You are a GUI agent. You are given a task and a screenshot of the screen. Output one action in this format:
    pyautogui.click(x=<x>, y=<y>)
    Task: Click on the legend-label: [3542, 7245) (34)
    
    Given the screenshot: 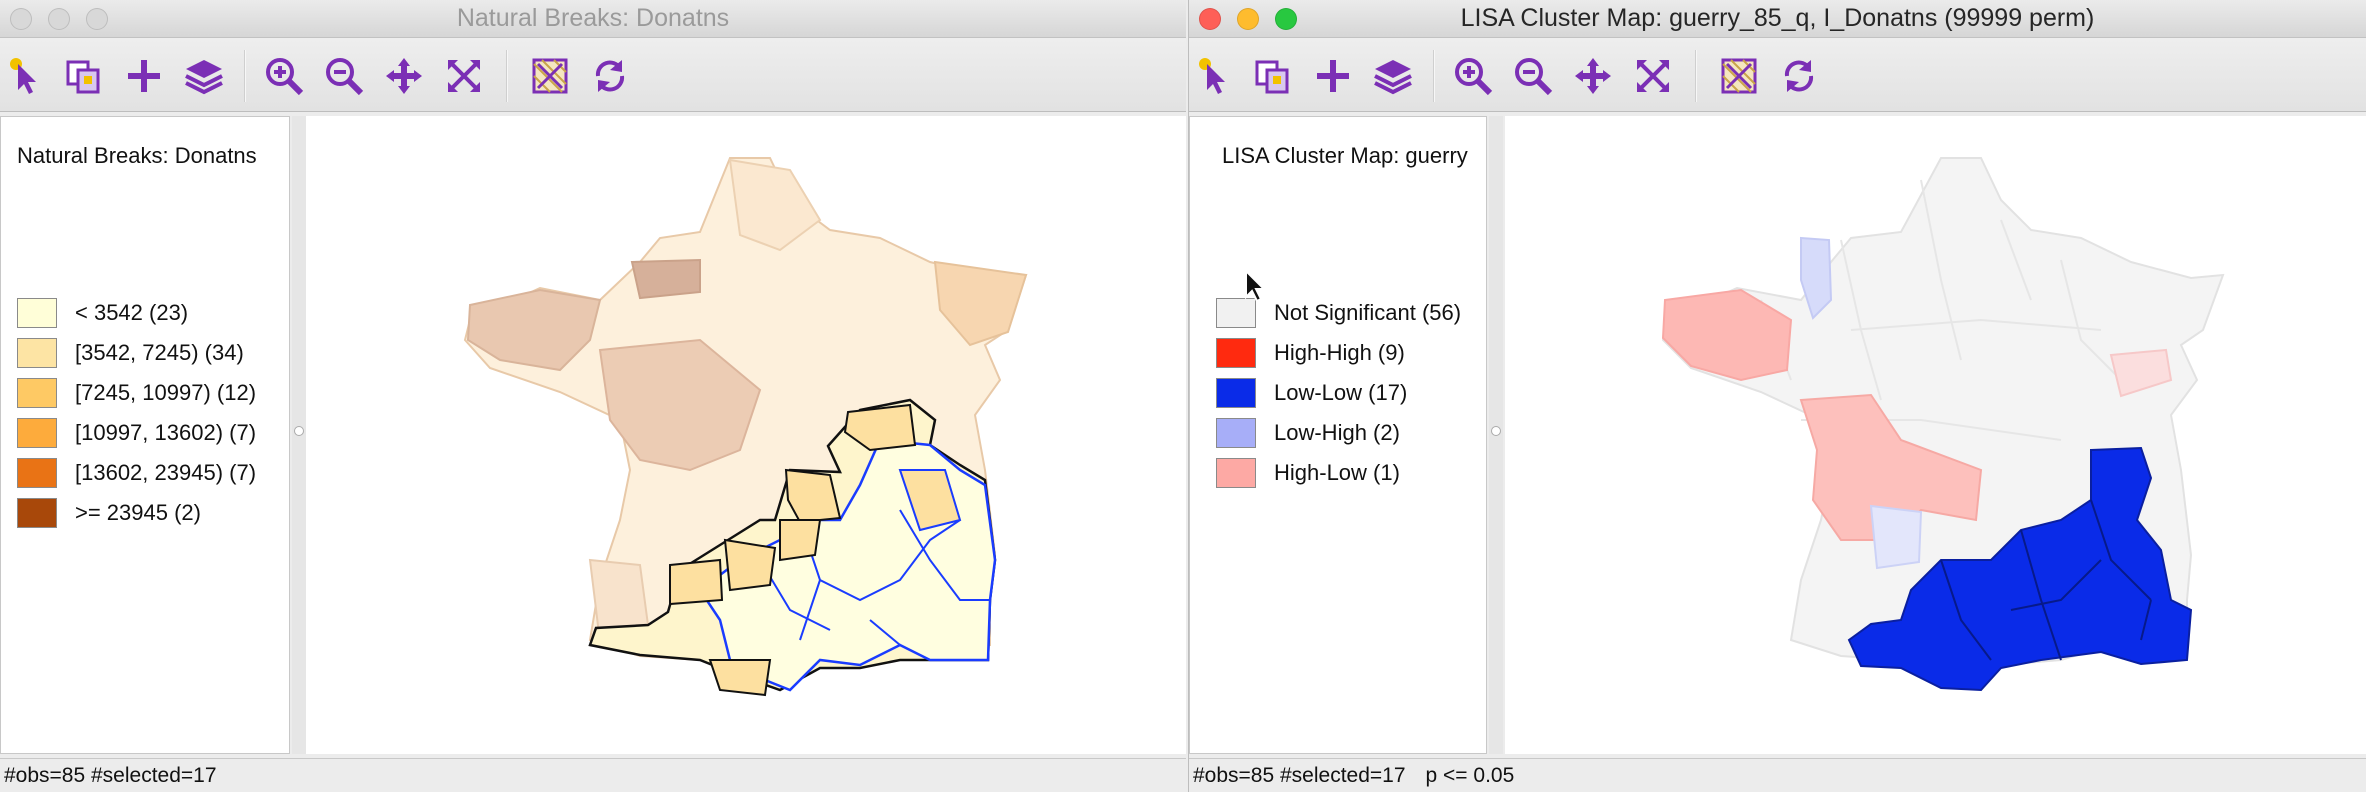 What is the action you would take?
    pyautogui.click(x=159, y=352)
    